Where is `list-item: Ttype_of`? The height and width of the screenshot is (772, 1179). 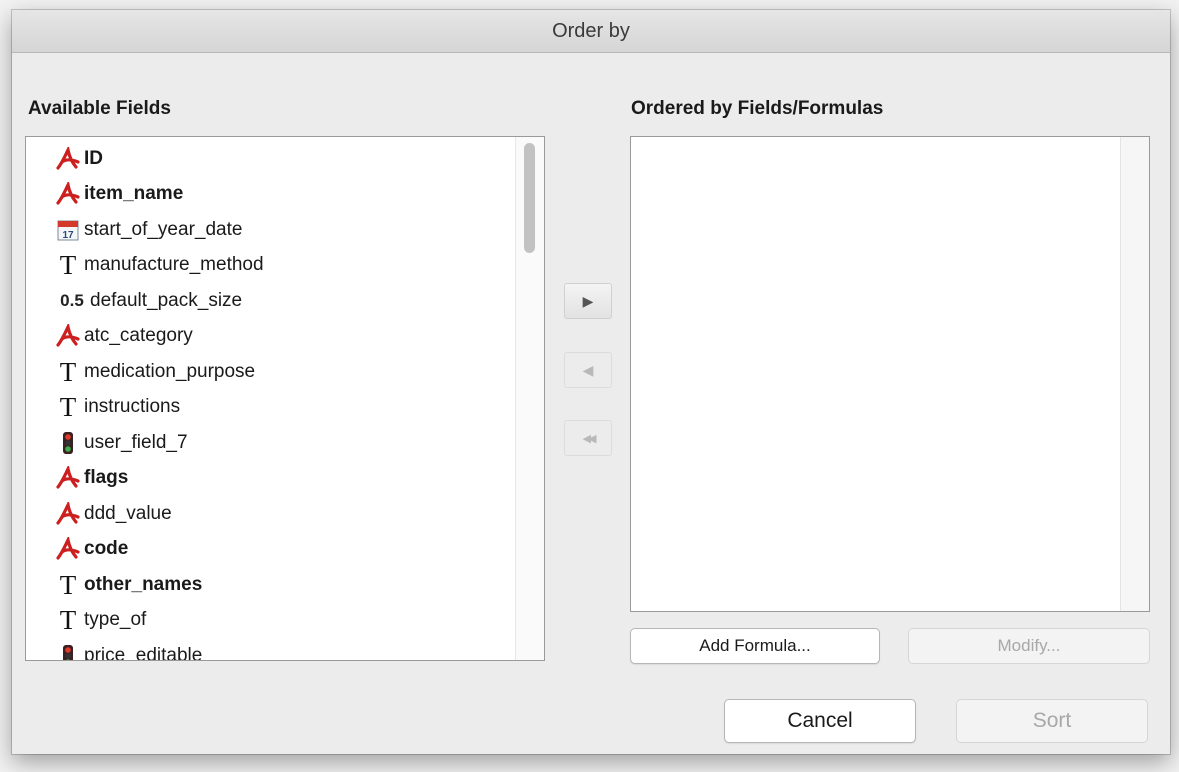 list-item: Ttype_of is located at coordinates (270, 621).